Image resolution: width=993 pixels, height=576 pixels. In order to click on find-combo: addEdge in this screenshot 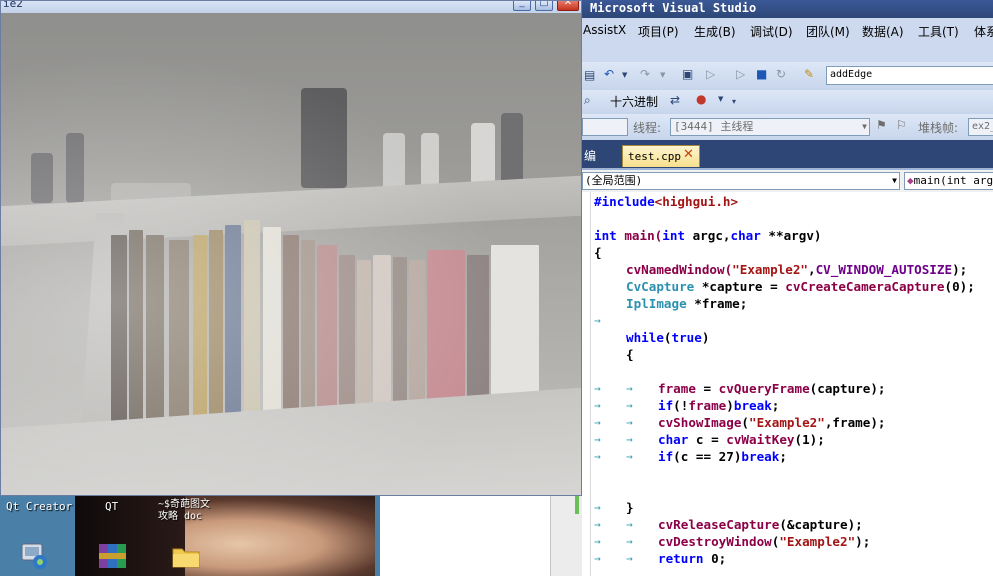, I will do `click(909, 75)`.